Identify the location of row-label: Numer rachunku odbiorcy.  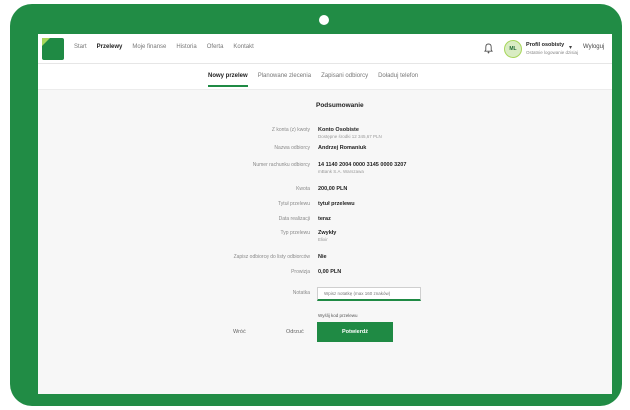
(281, 165).